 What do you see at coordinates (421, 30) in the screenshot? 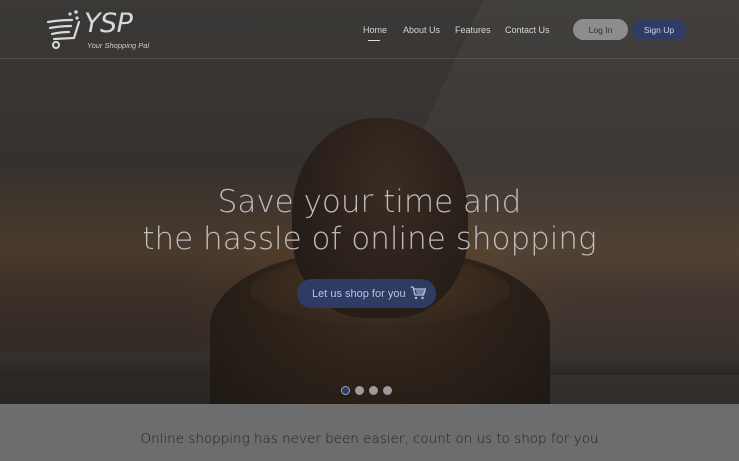
I see `nav-item-about-us: About Us` at bounding box center [421, 30].